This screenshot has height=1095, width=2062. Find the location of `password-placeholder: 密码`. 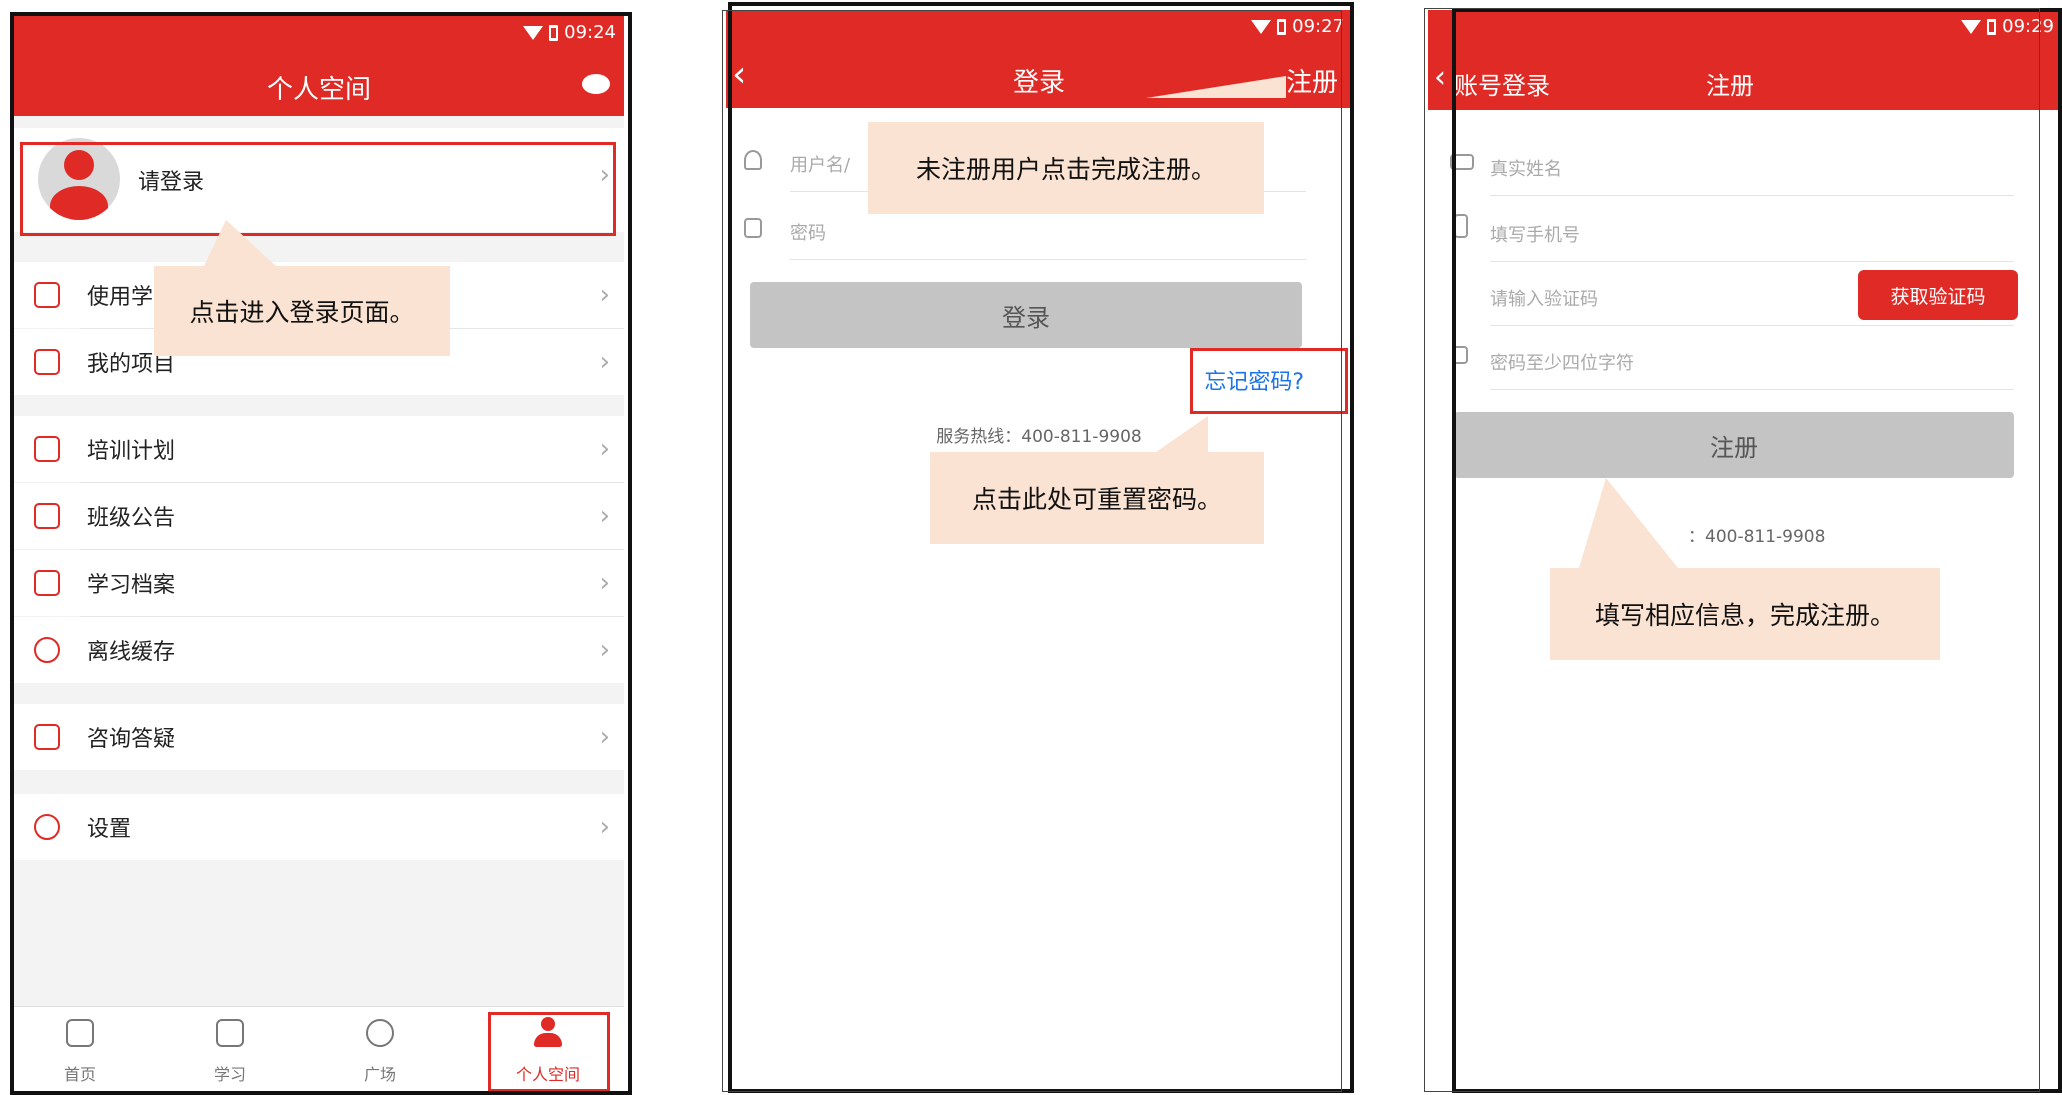

password-placeholder: 密码 is located at coordinates (808, 233).